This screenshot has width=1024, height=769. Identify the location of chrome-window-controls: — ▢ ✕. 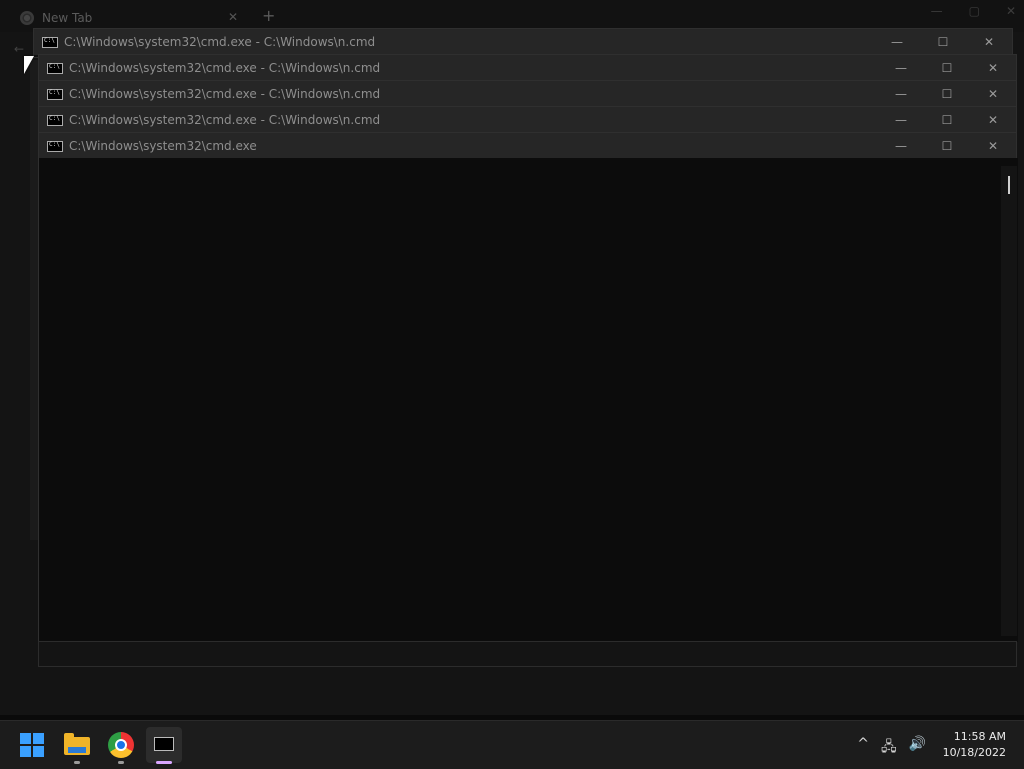
(973, 11).